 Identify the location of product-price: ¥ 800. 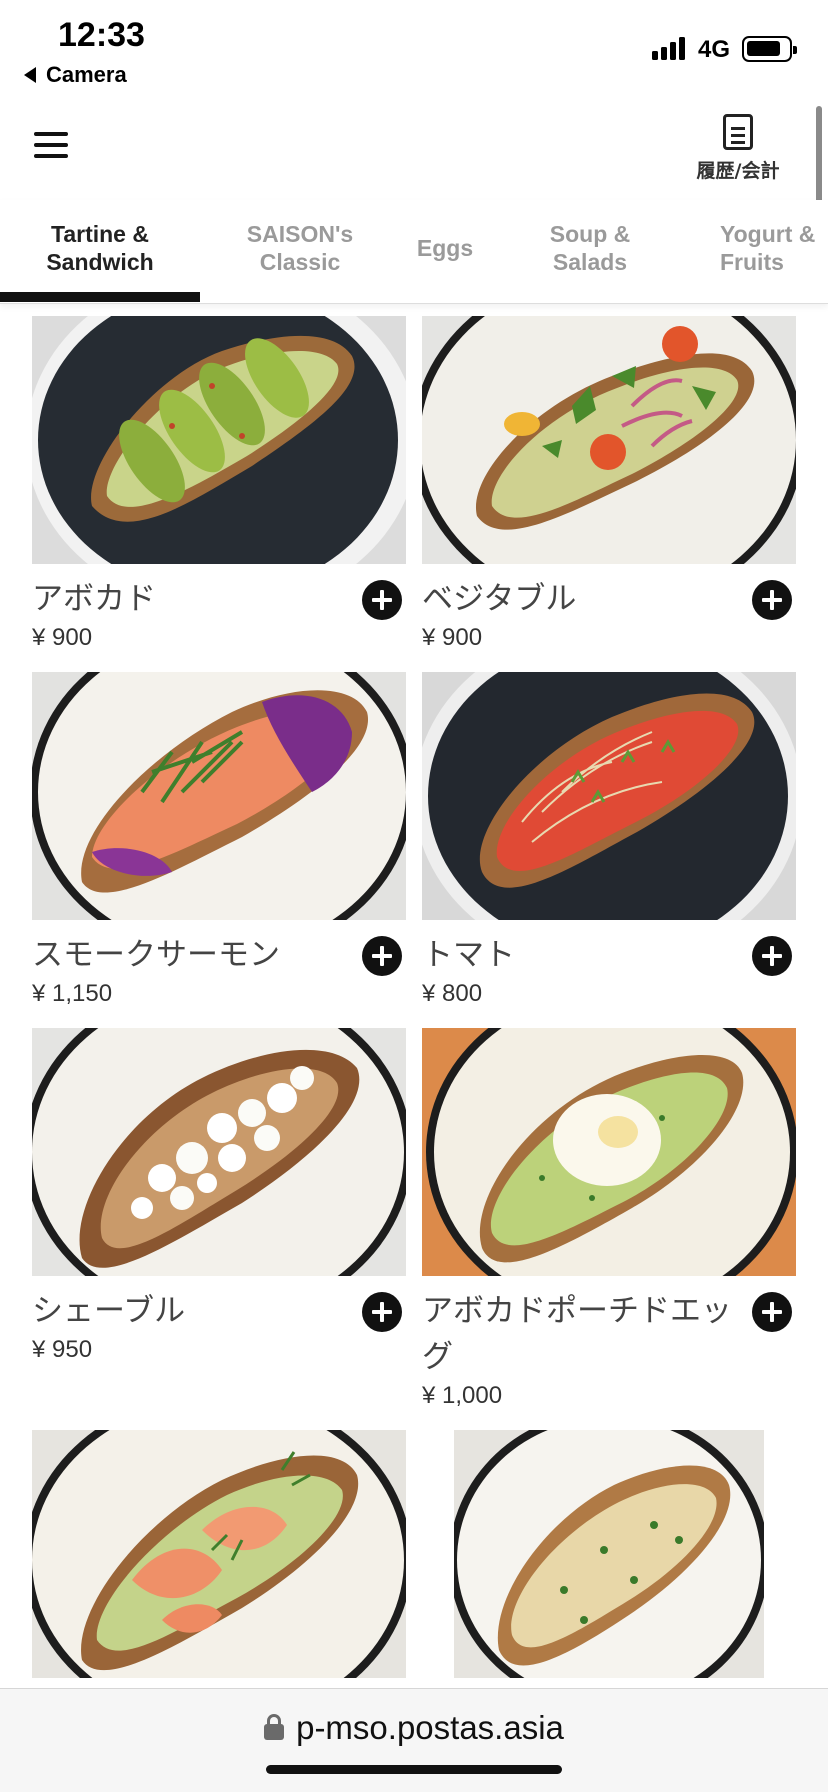
(452, 993).